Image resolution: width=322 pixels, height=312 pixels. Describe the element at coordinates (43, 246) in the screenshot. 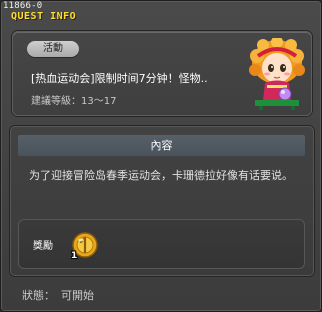

I see `reward-label: 獎勵` at that location.